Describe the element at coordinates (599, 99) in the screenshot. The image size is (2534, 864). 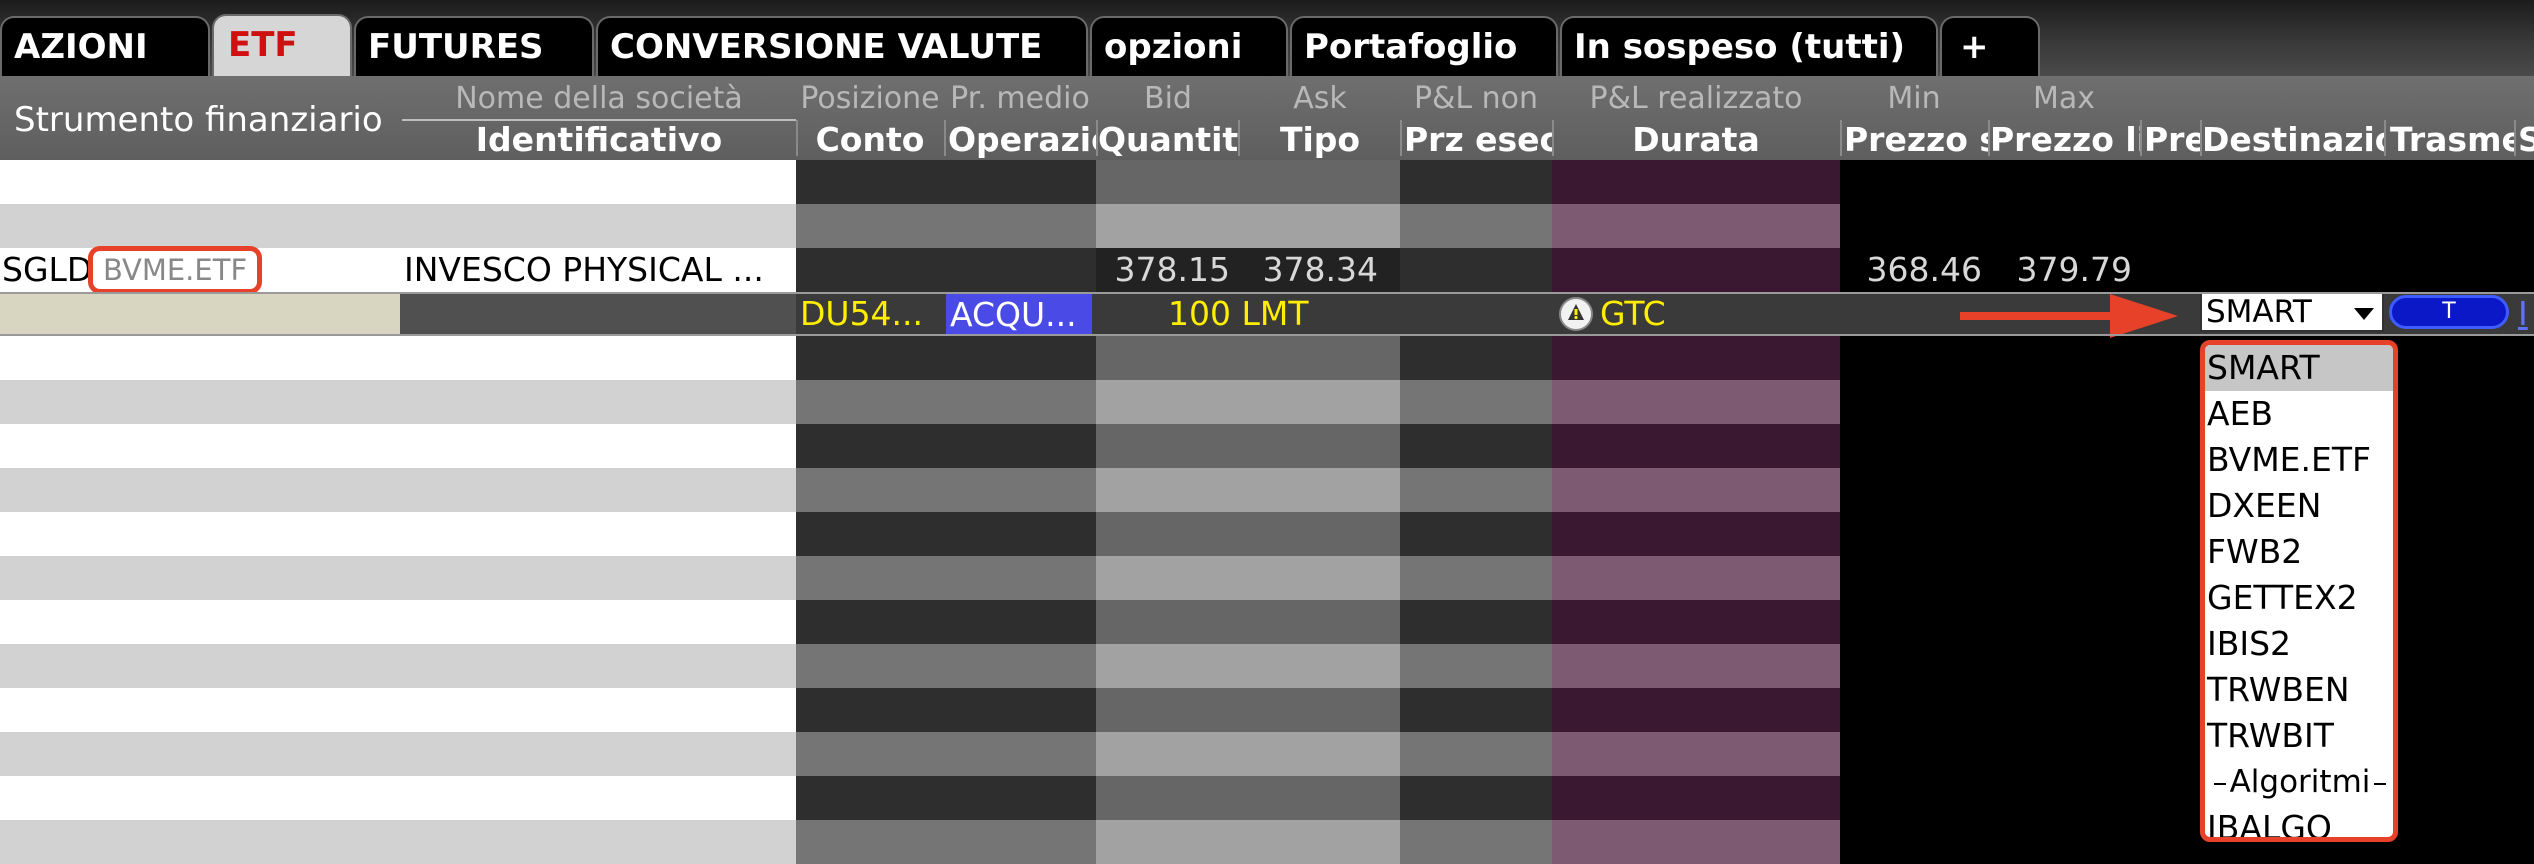
I see `header-company-name: Nome della società` at that location.